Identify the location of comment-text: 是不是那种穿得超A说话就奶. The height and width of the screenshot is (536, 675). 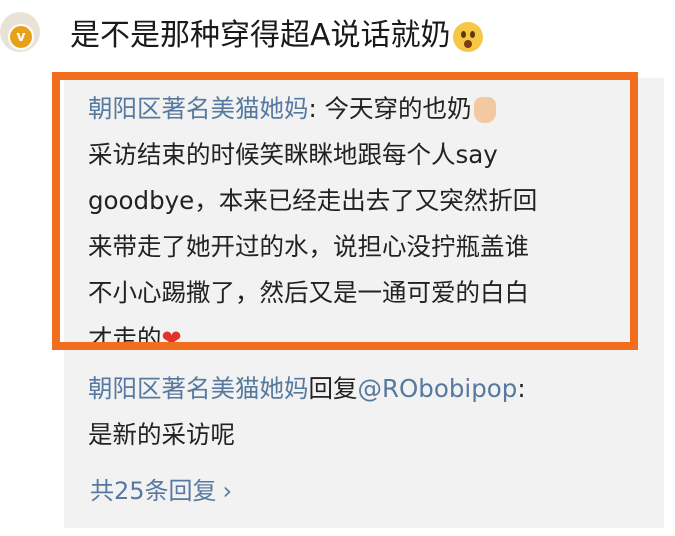
(276, 36).